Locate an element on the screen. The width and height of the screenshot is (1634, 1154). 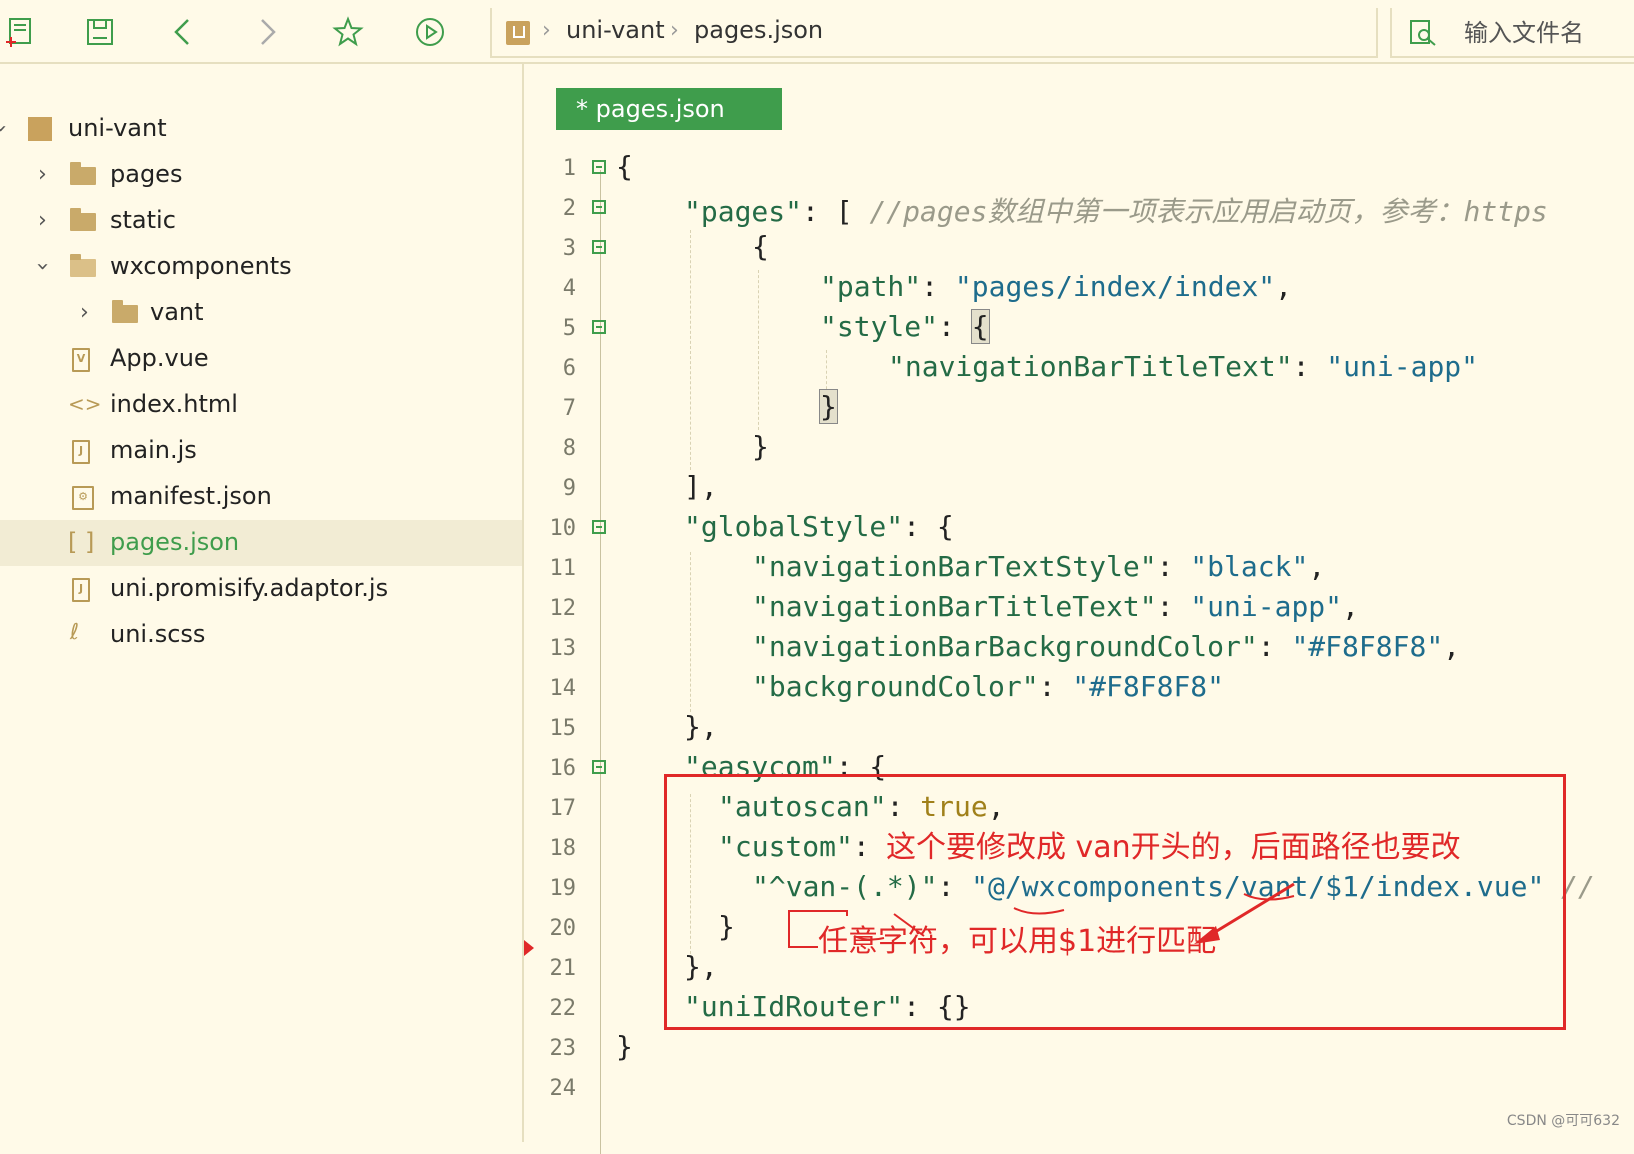
tree-item-pages: › pages is located at coordinates (261, 175).